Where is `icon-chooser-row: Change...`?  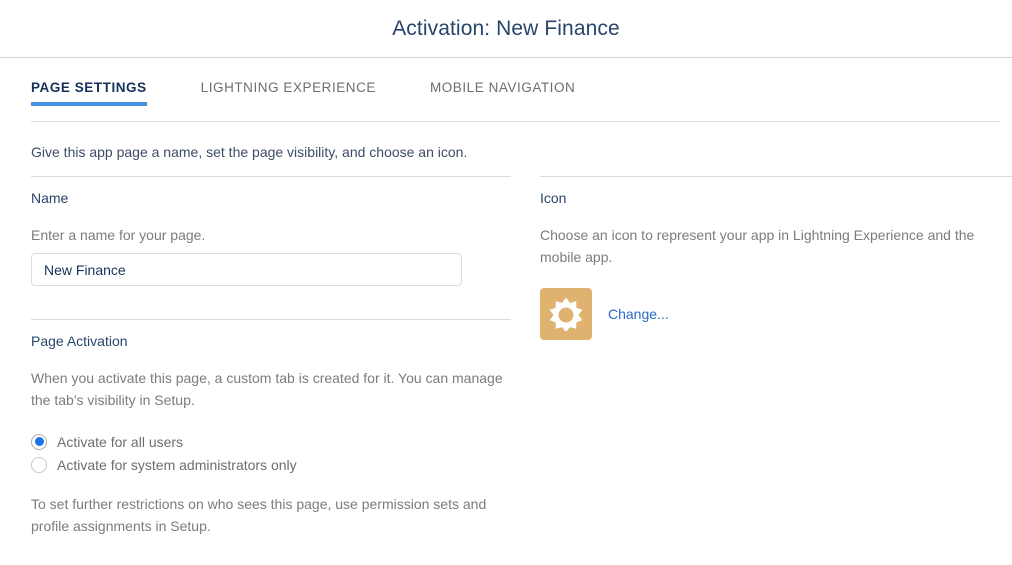
icon-chooser-row: Change... is located at coordinates (776, 314).